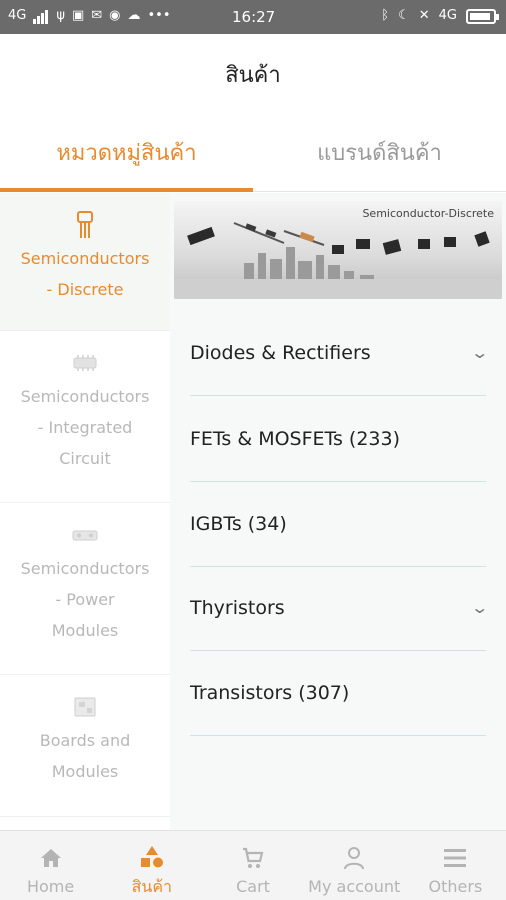 This screenshot has height=900, width=506. What do you see at coordinates (295, 438) in the screenshot?
I see `subcategory-label: FETs & MOSFETs (233)` at bounding box center [295, 438].